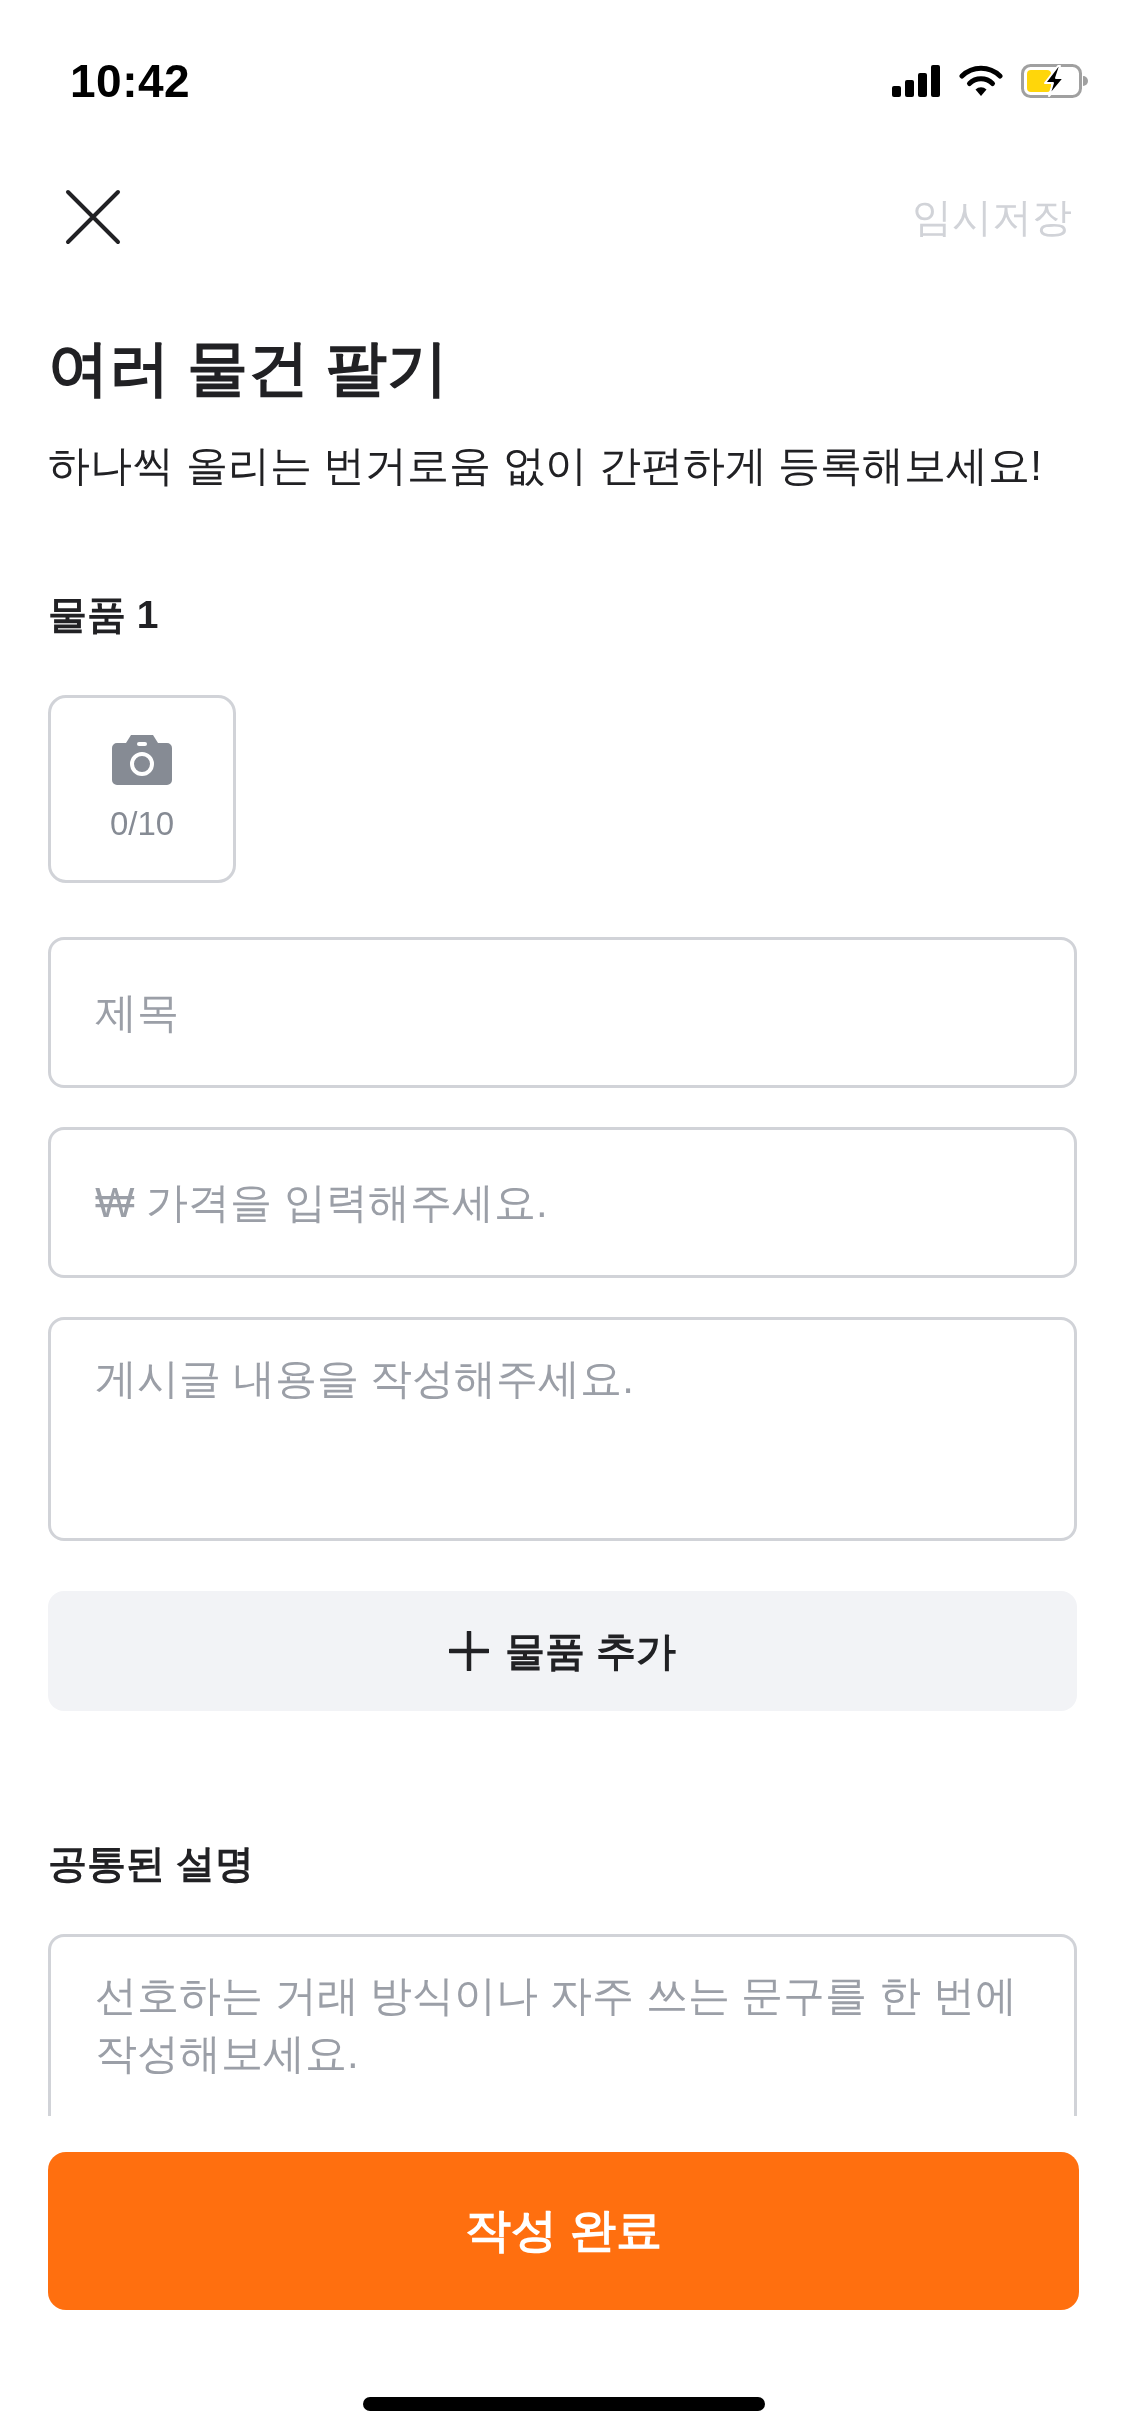 The image size is (1125, 2436). What do you see at coordinates (562, 2025) in the screenshot?
I see `text-area-field: 선호하는 거래 방식이나 자주 쓰는 문구를 한 번에 작성해보세요.` at bounding box center [562, 2025].